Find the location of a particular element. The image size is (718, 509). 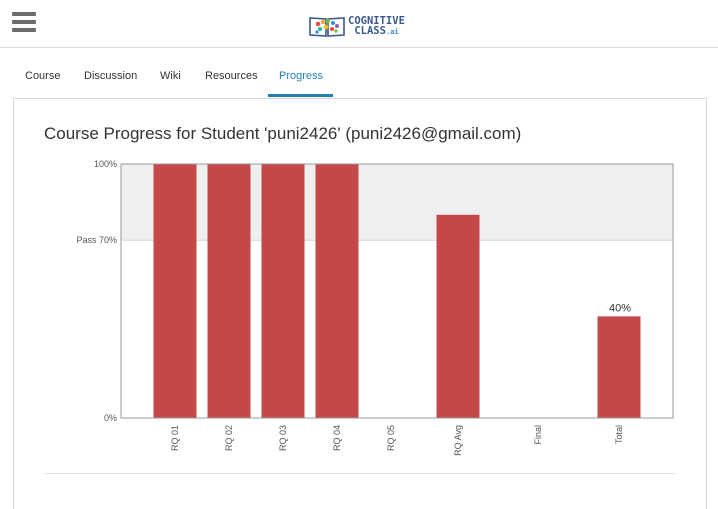

y-tick-label: 100% is located at coordinates (105, 164).